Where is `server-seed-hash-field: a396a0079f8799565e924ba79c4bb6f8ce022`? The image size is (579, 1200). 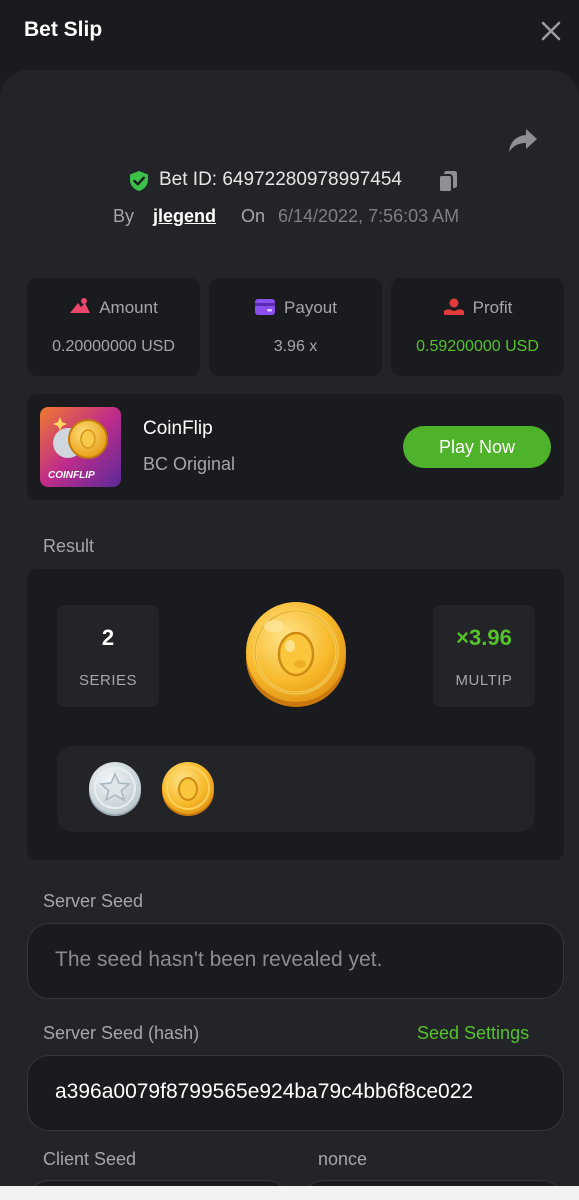
server-seed-hash-field: a396a0079f8799565e924ba79c4bb6f8ce022 is located at coordinates (295, 1093).